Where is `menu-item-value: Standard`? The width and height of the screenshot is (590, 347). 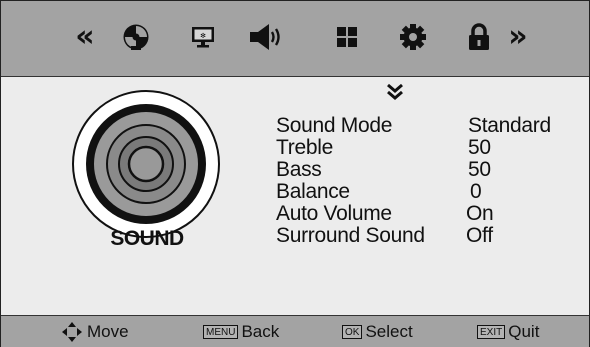
menu-item-value: Standard is located at coordinates (509, 125).